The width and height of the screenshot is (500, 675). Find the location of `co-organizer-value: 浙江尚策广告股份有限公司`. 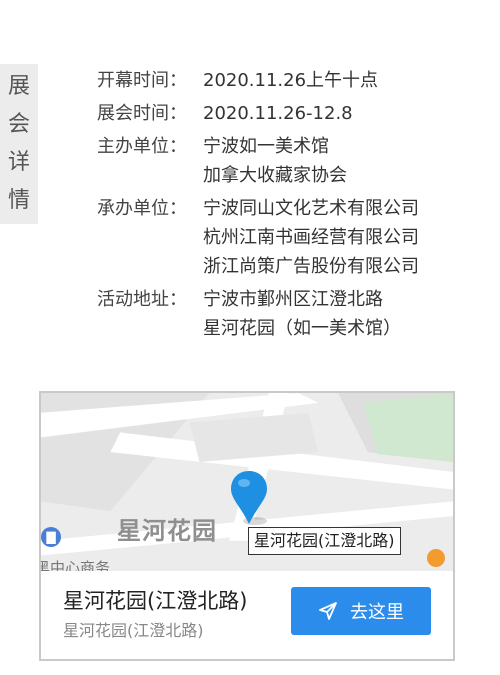

co-organizer-value: 浙江尚策广告股份有限公司 is located at coordinates (311, 266).